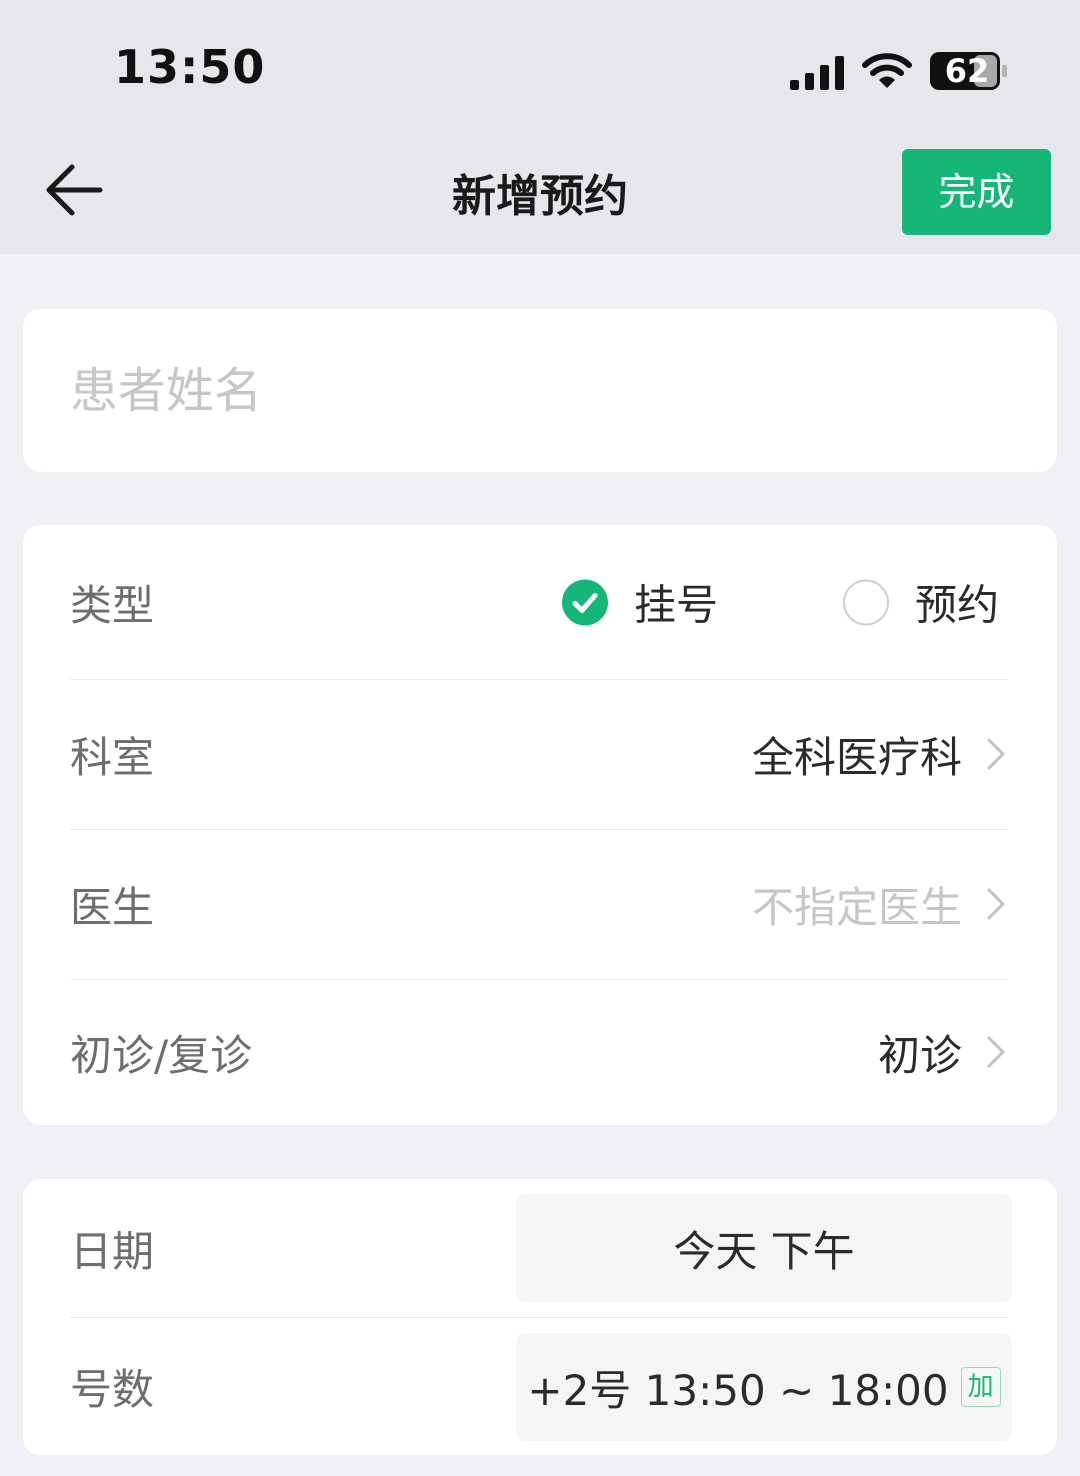 The width and height of the screenshot is (1080, 1476). I want to click on visit-type-value: 初诊, so click(919, 1055).